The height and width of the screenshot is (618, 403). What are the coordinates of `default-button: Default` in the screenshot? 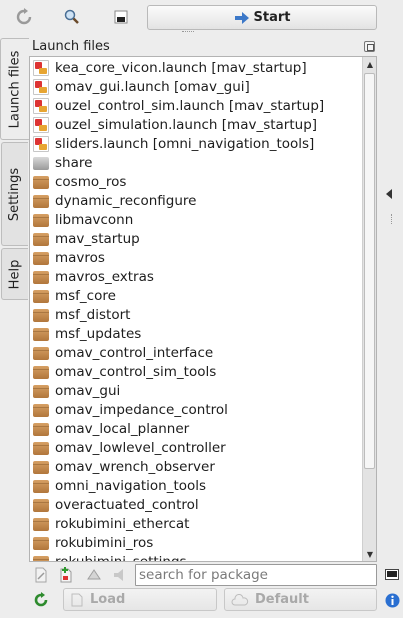 It's located at (300, 599).